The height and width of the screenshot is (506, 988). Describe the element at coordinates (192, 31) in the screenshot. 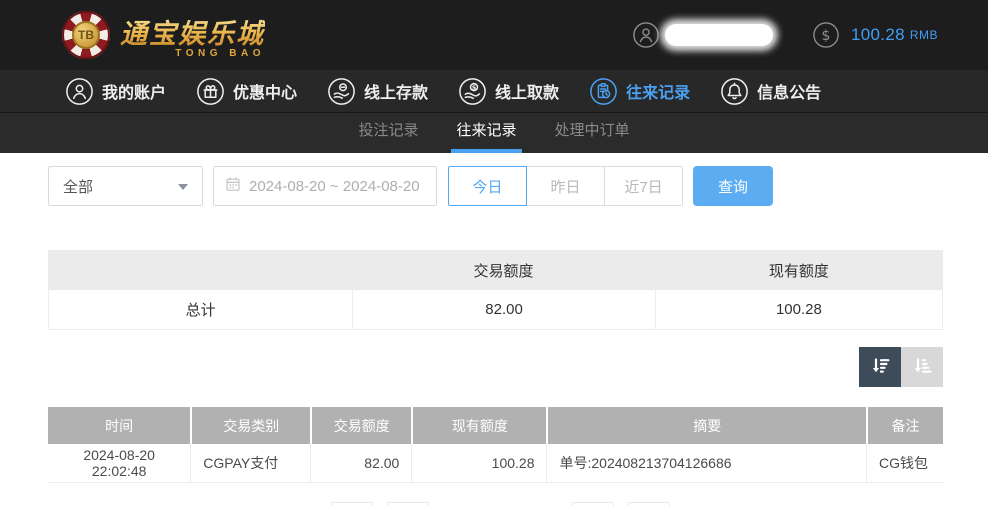

I see `brand-title: 通宝娱乐城` at that location.